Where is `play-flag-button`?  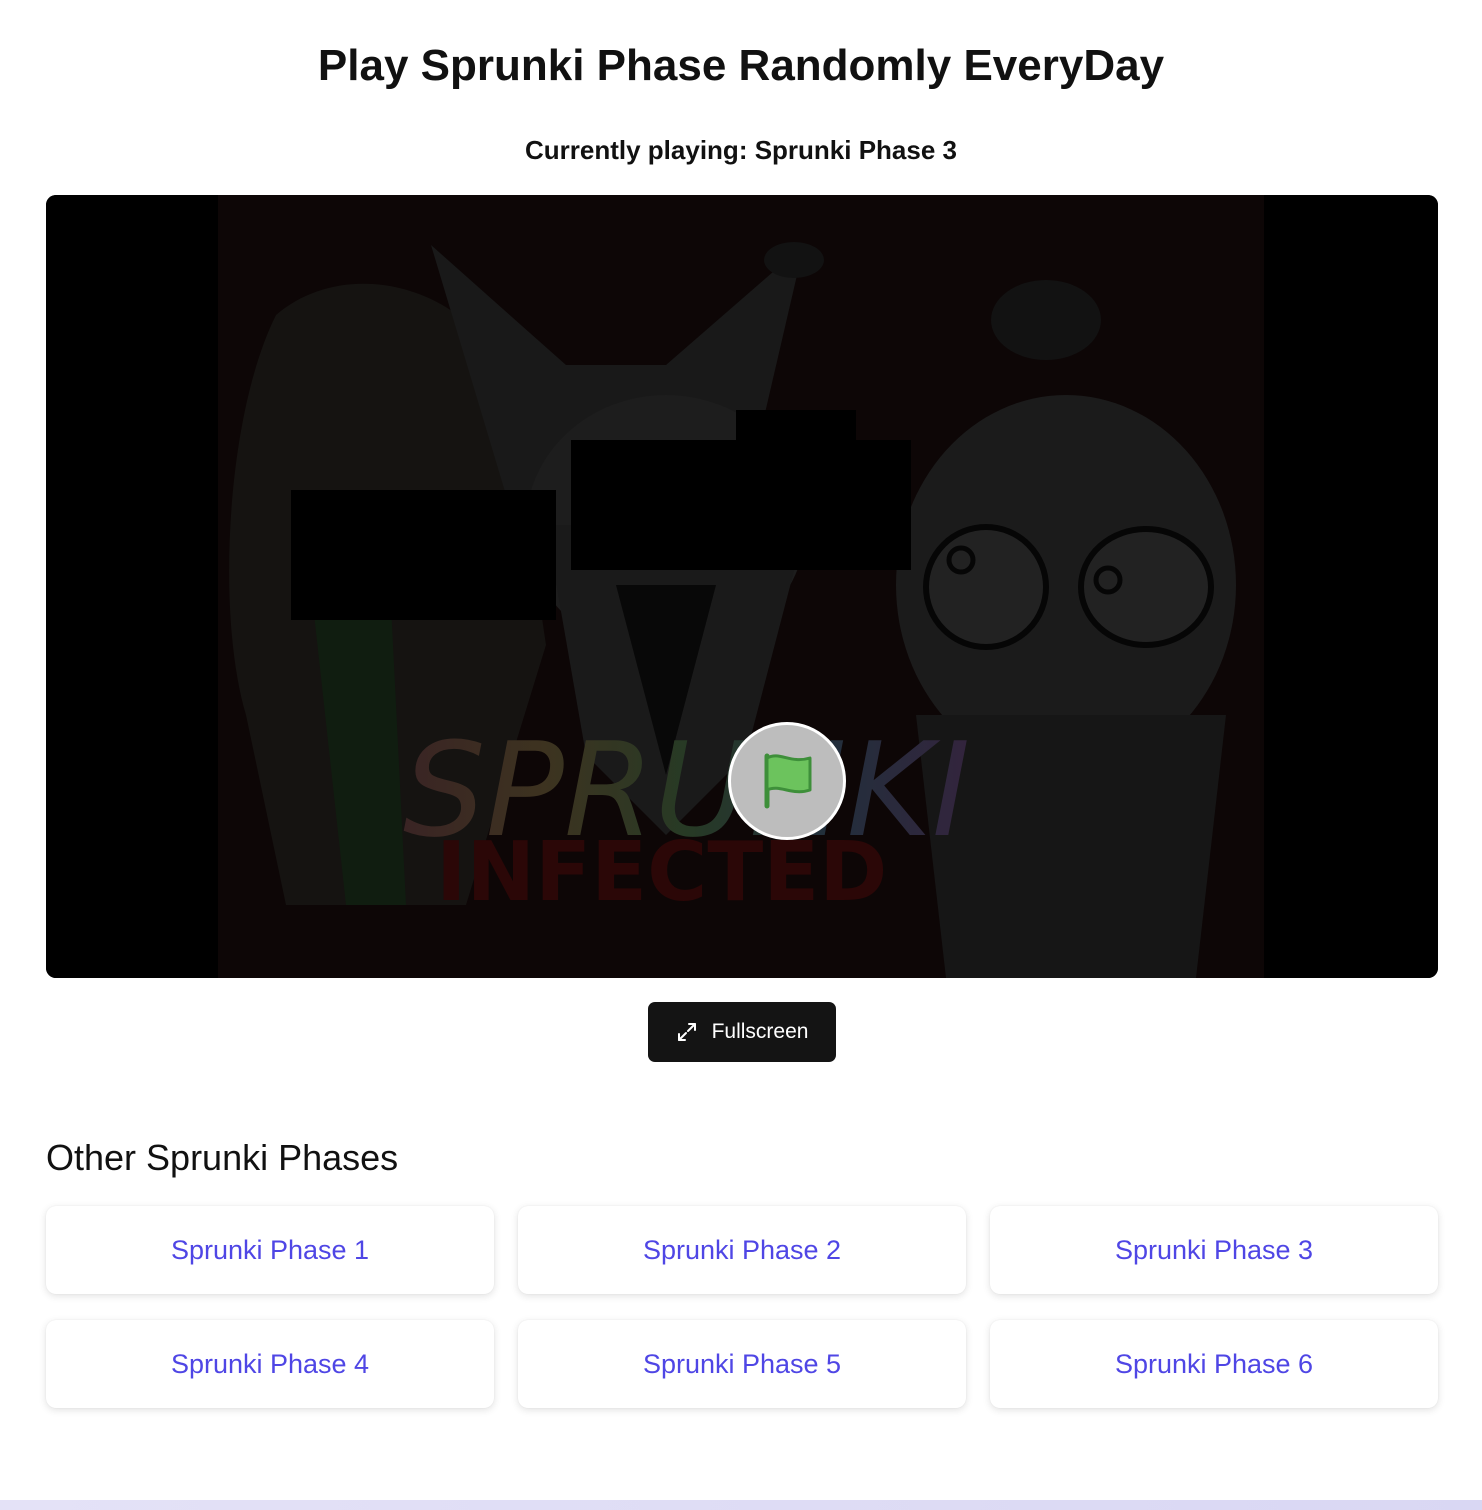 play-flag-button is located at coordinates (787, 781).